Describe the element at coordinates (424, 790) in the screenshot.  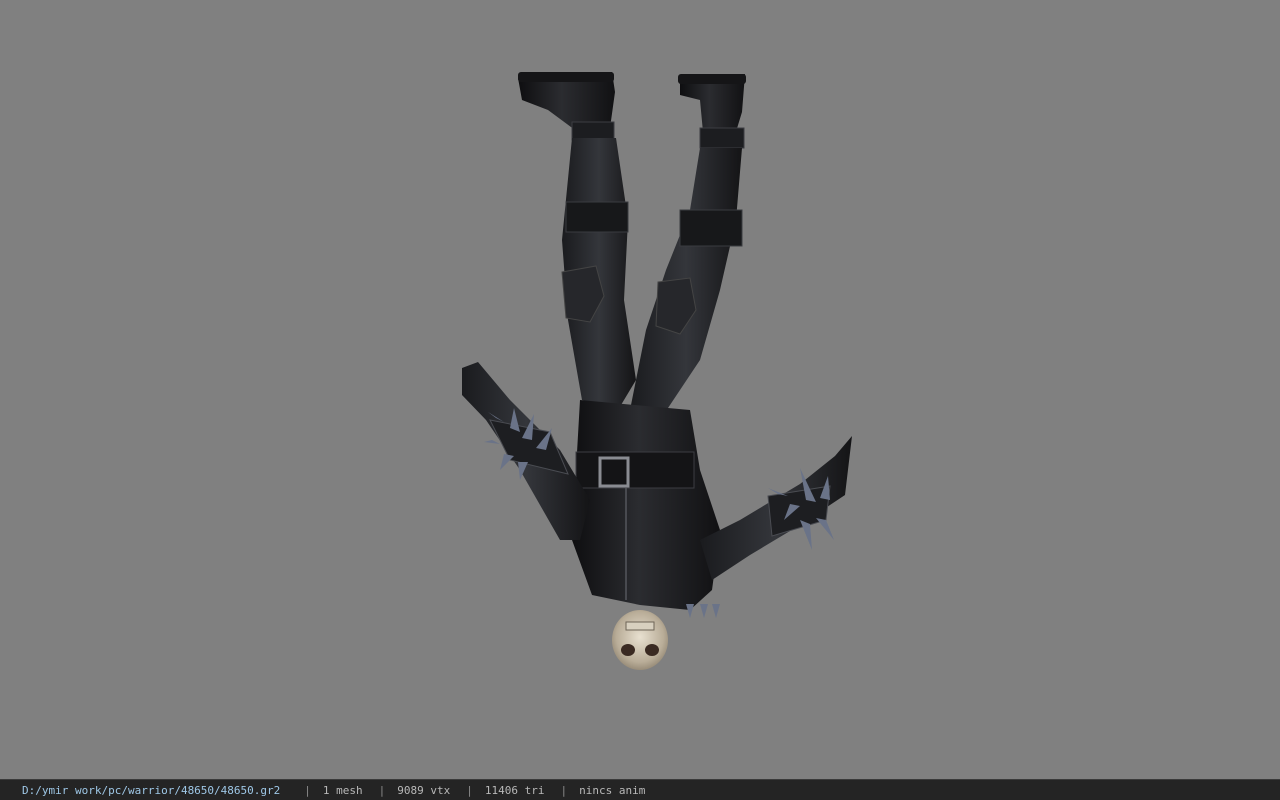
I see `vertex-count-label: 9089 vtx` at that location.